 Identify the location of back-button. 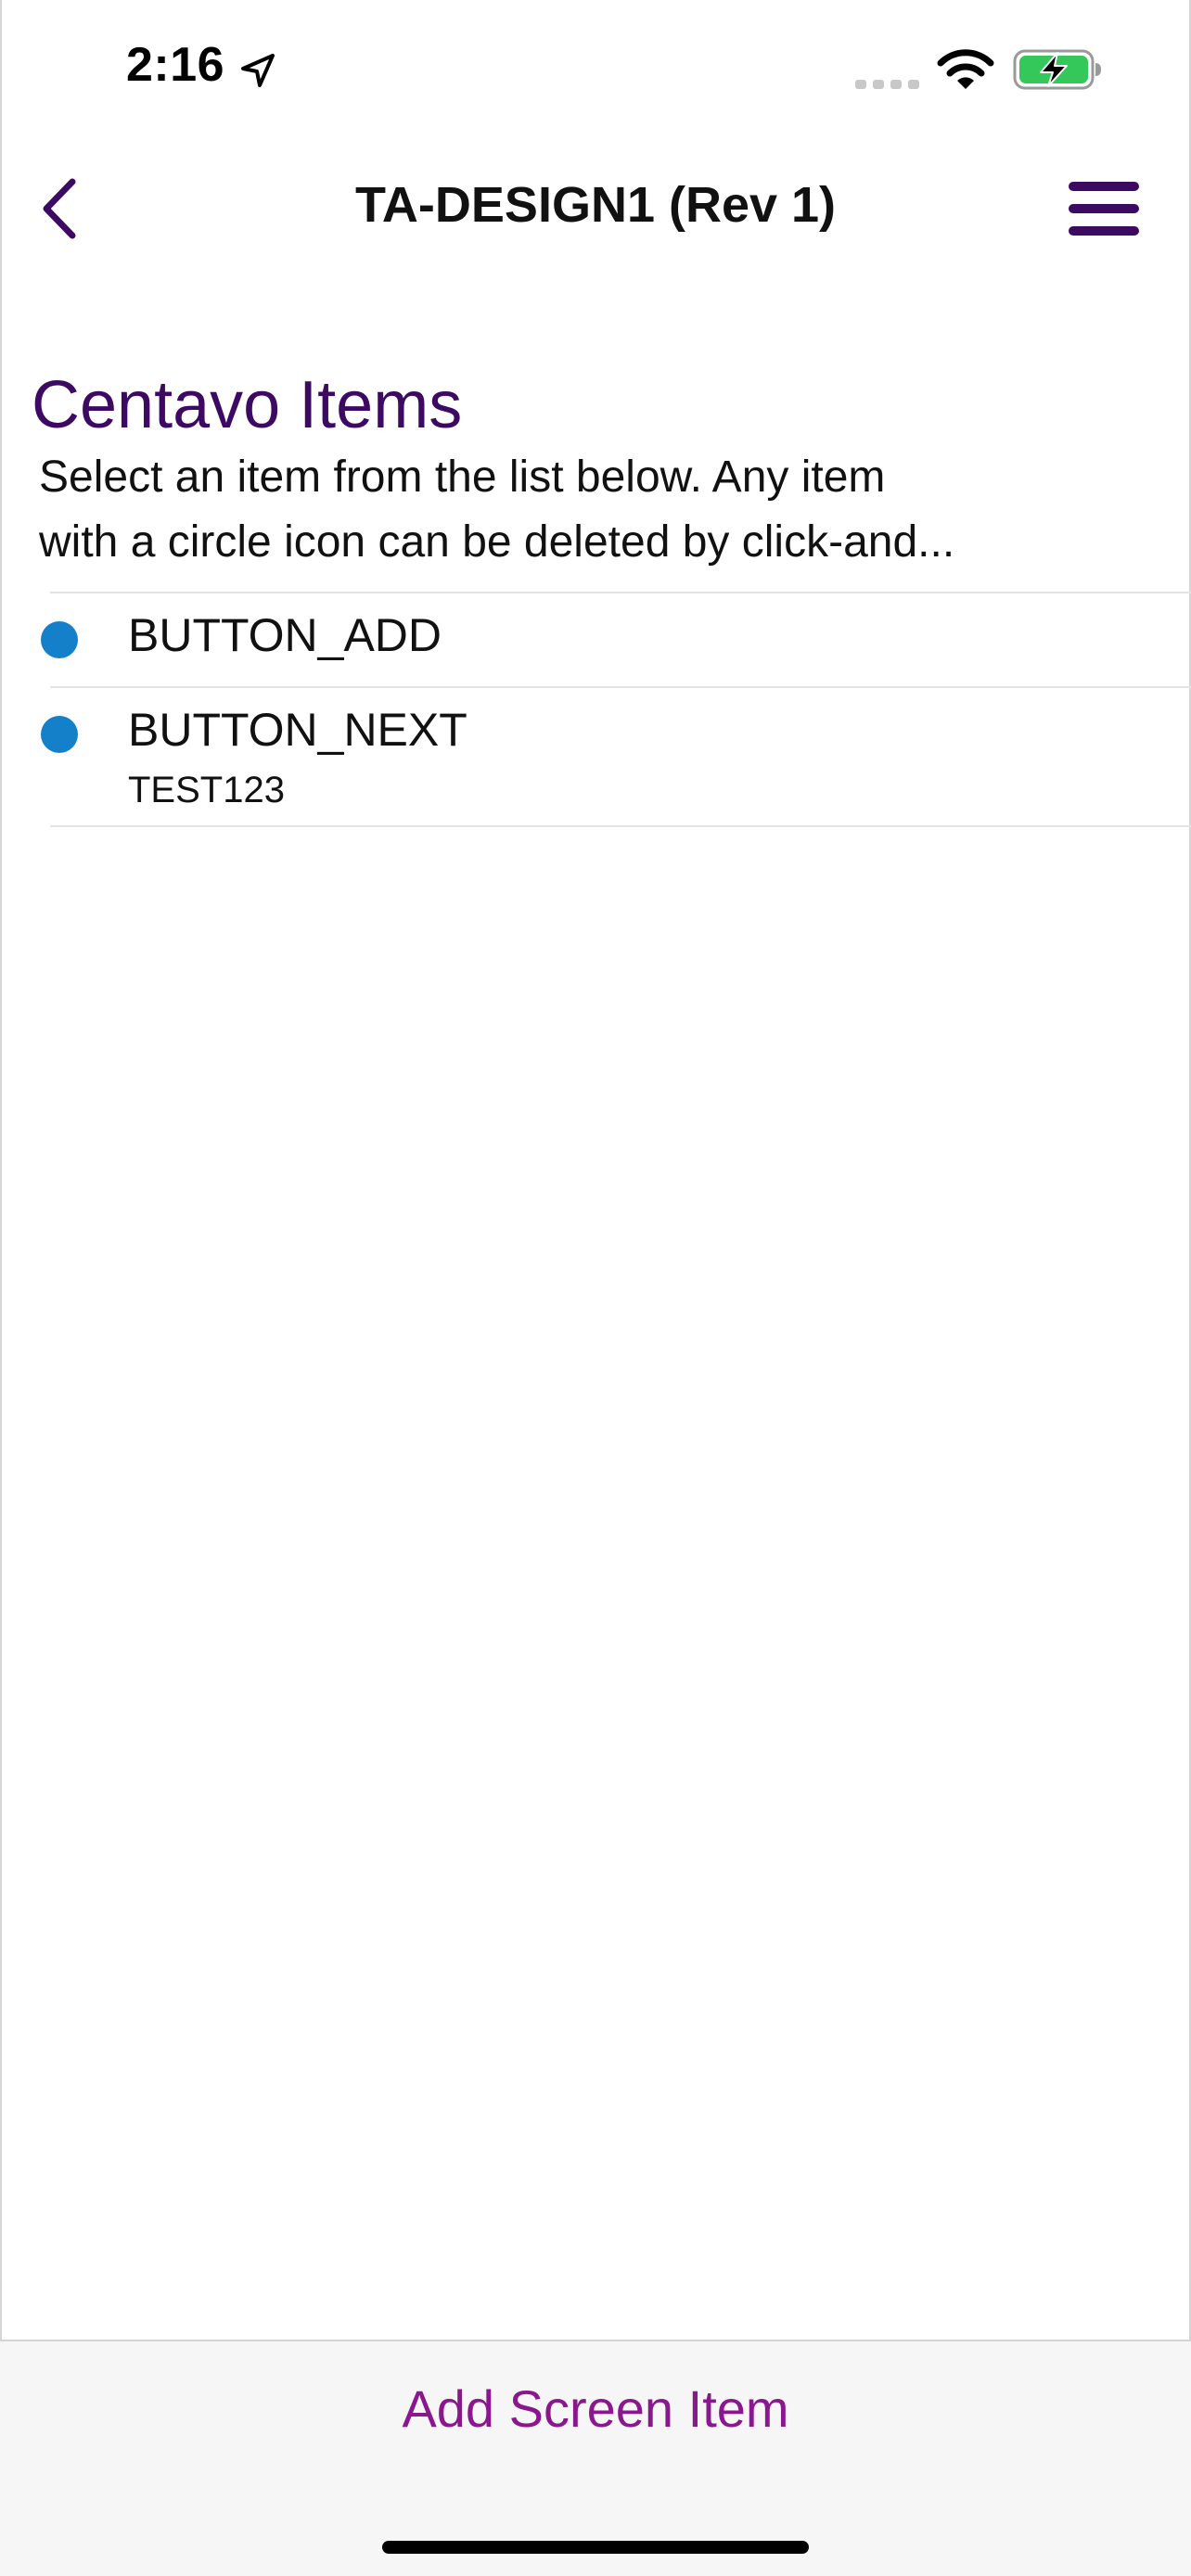
(60, 208).